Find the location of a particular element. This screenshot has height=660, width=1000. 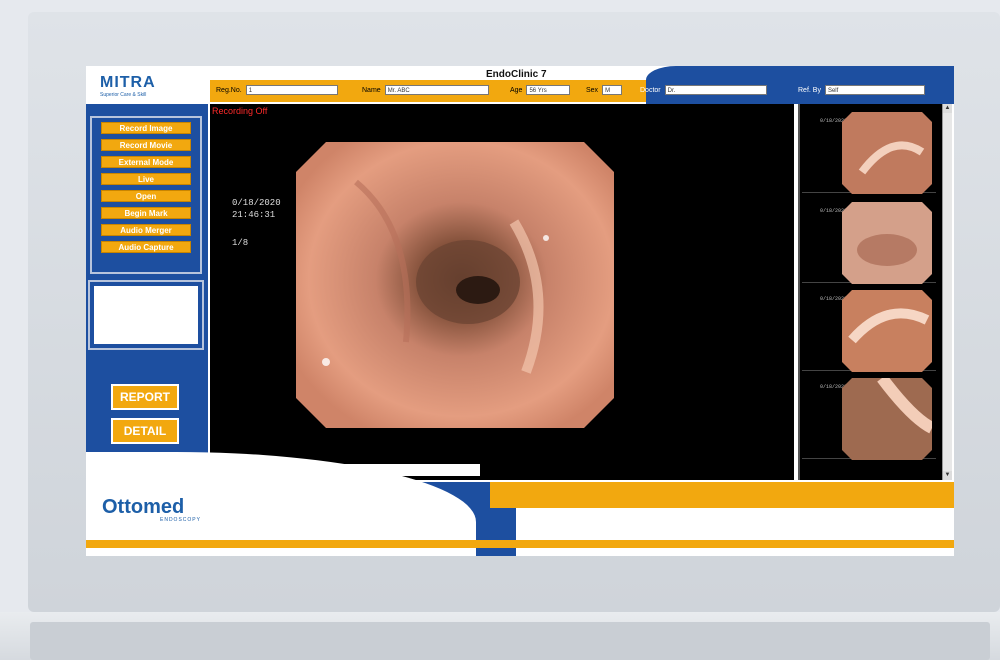

footer-yellow-line is located at coordinates (520, 544).